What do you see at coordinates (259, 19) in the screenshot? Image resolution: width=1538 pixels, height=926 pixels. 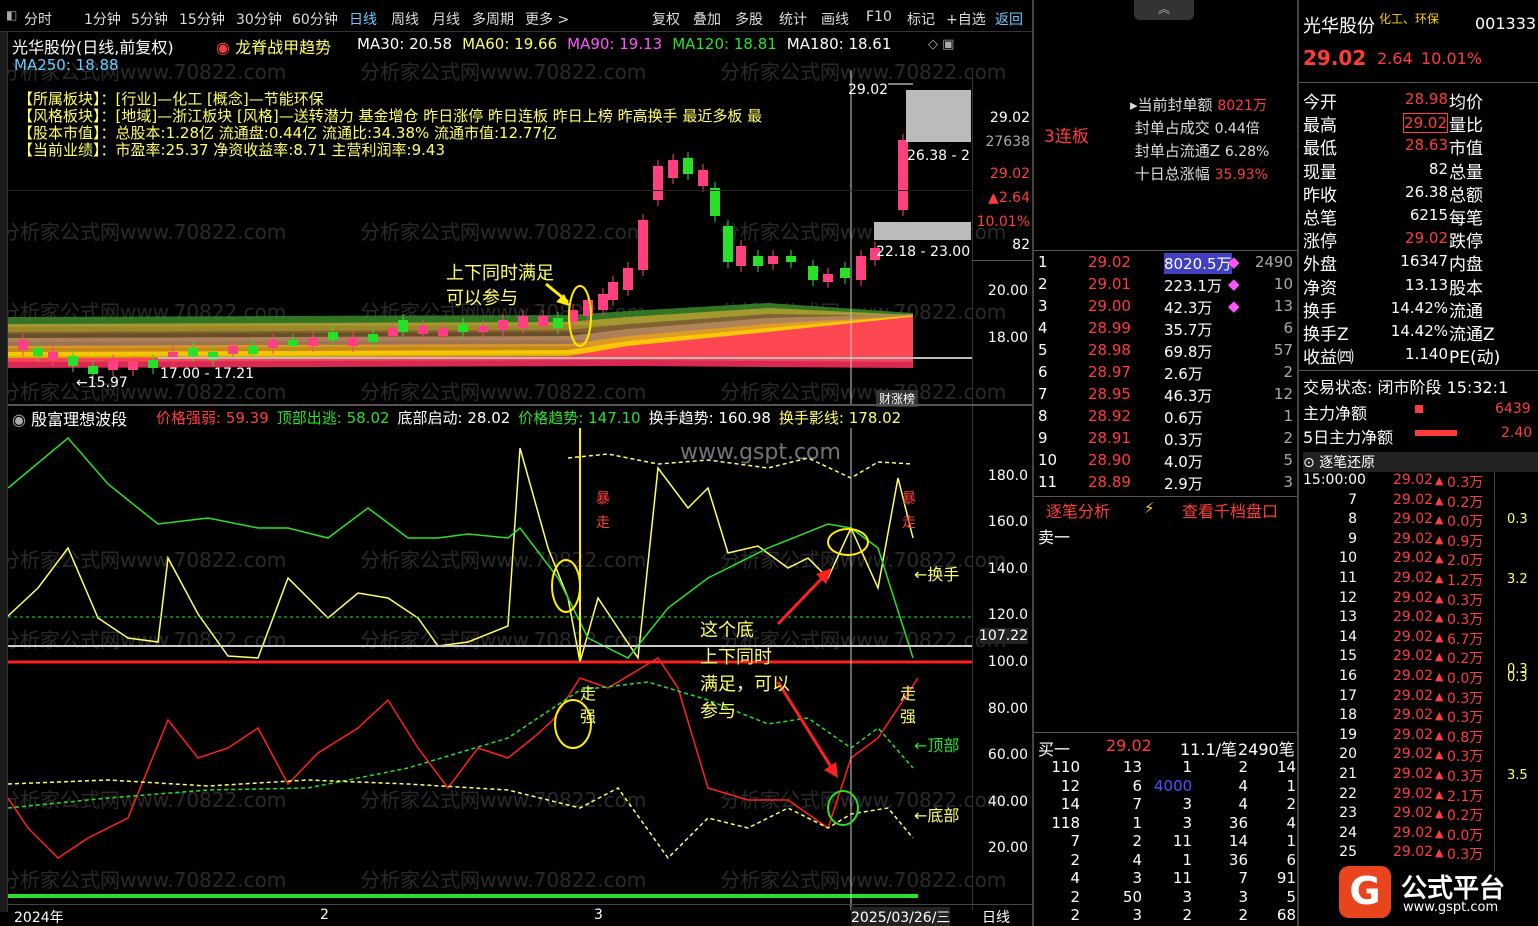 I see `period-tab-30min: 30分钟` at bounding box center [259, 19].